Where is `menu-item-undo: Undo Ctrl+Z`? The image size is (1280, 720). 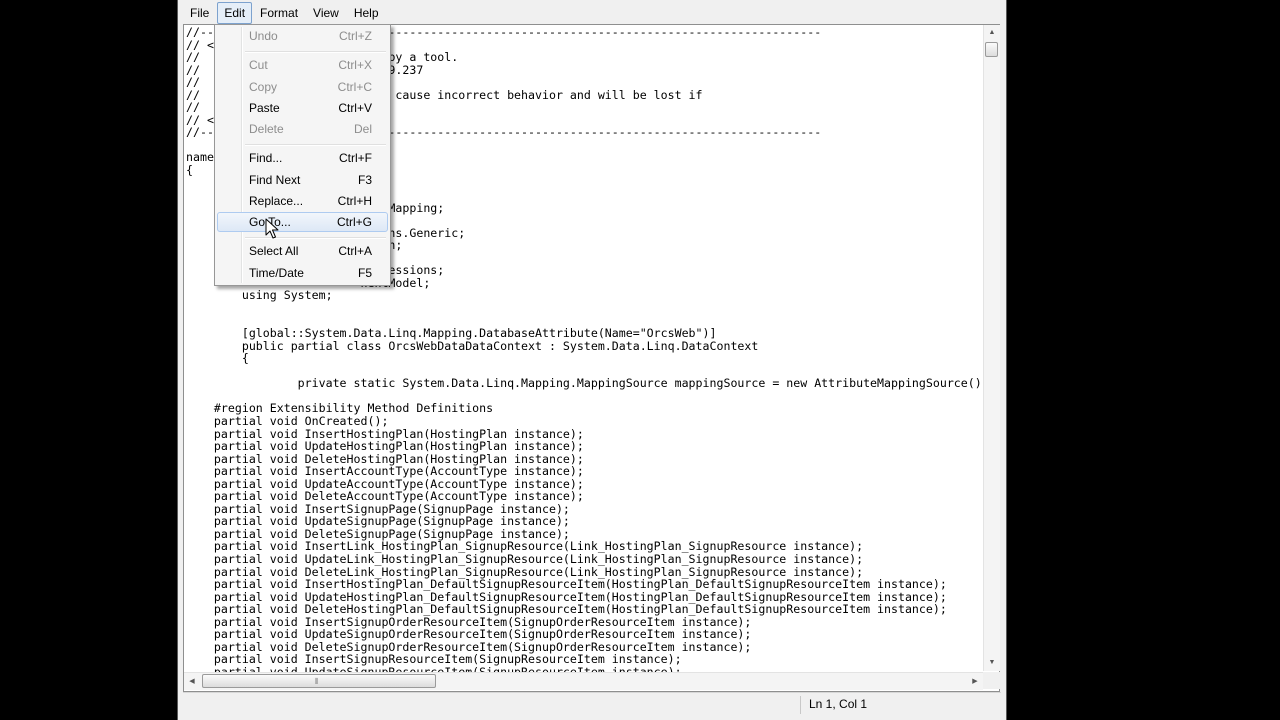 menu-item-undo: Undo Ctrl+Z is located at coordinates (302, 36).